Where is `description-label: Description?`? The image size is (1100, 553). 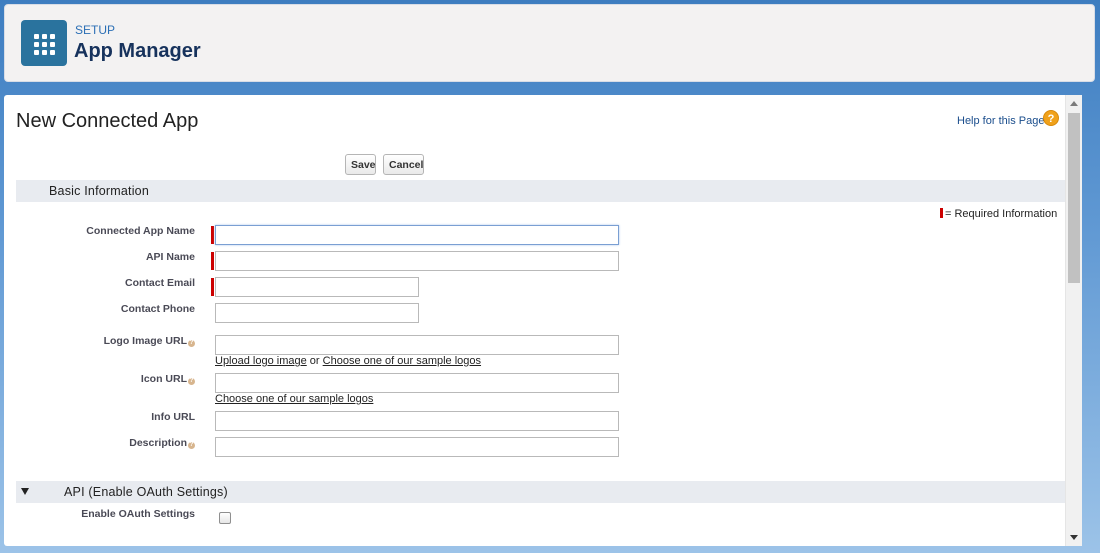
description-label: Description? is located at coordinates (99, 443).